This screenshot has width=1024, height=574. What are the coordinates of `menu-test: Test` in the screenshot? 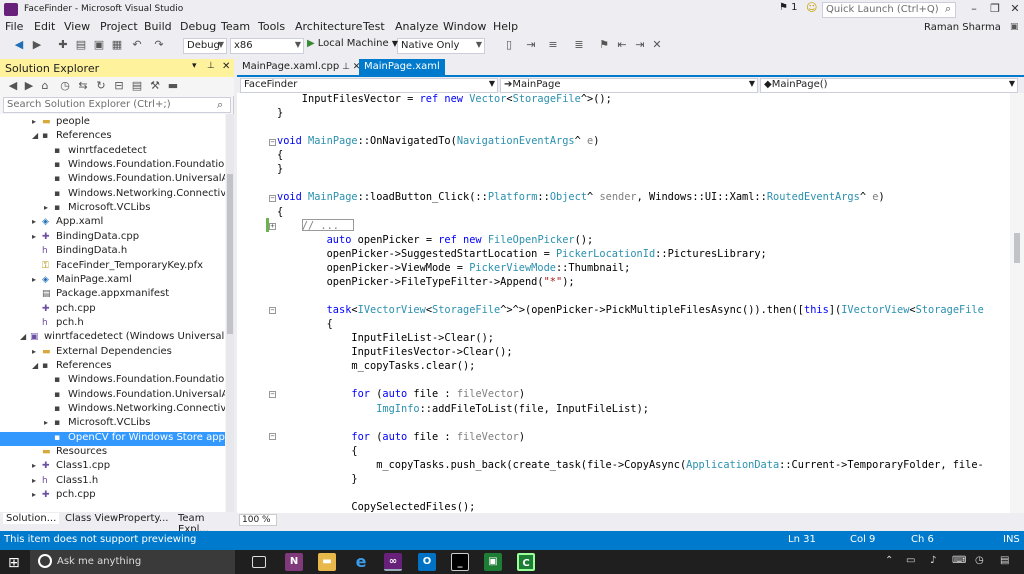 It's located at (374, 26).